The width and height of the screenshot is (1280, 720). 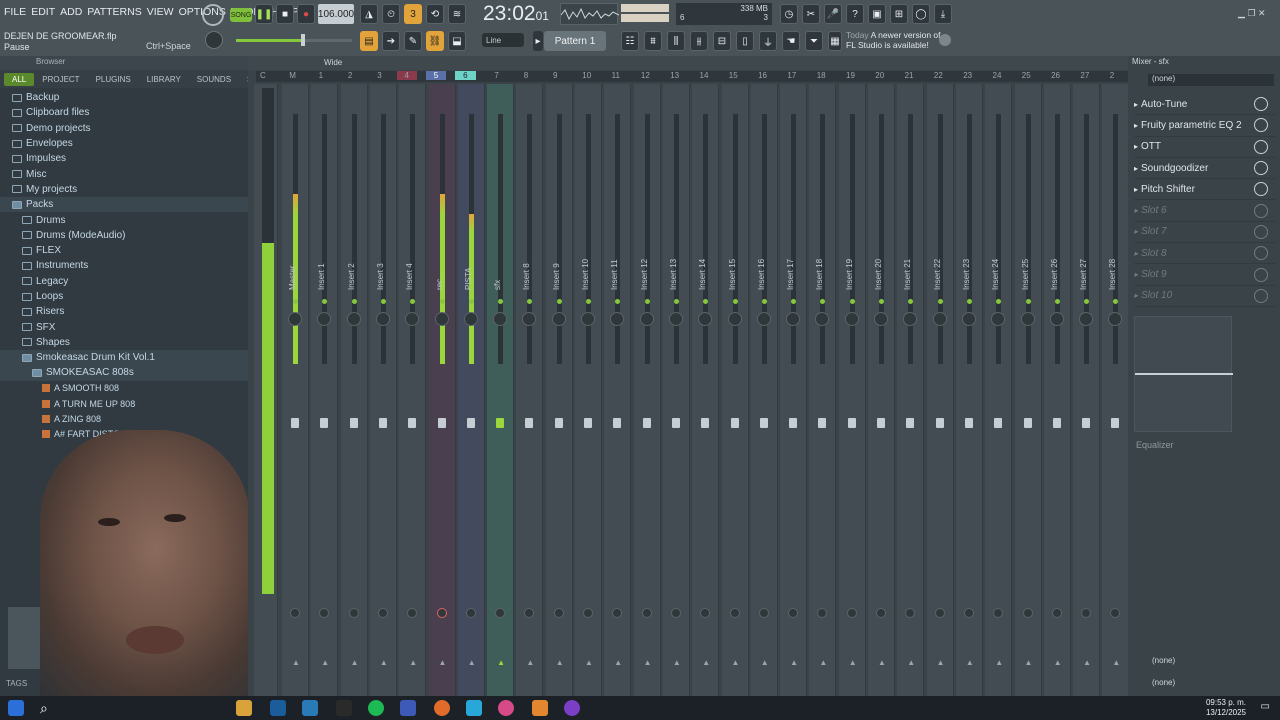 I want to click on browser-tab-project: PROJECT, so click(x=60, y=79).